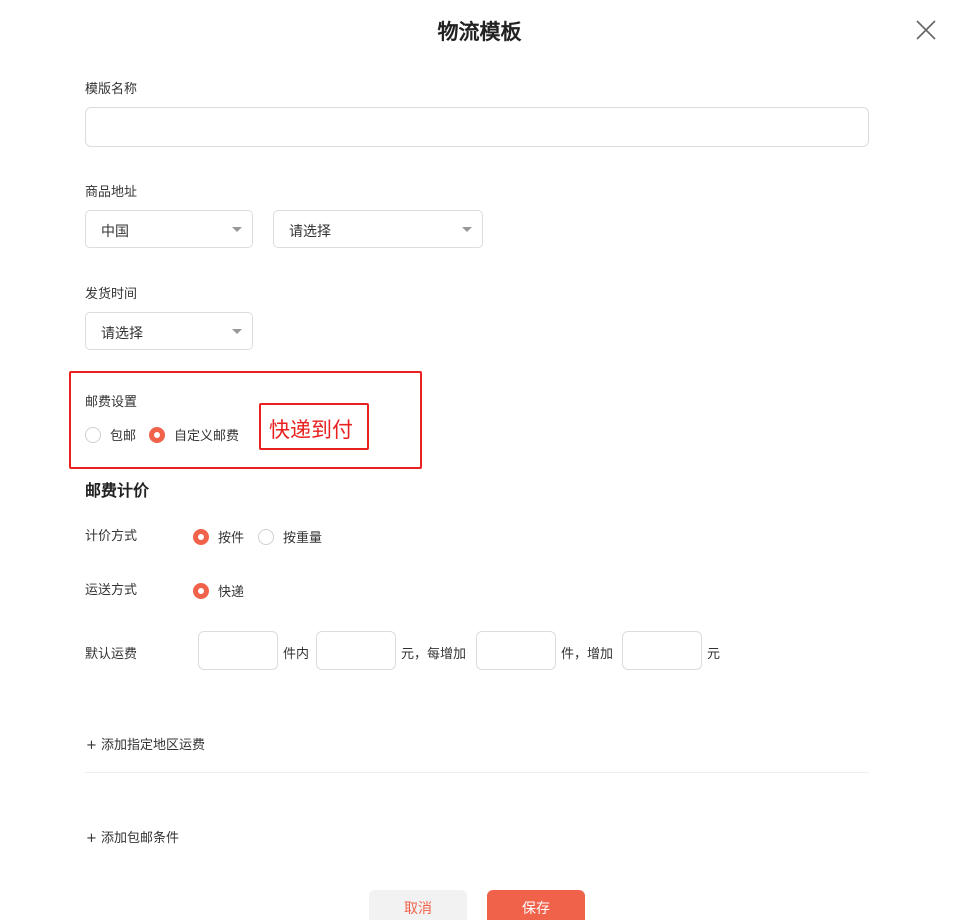 The image size is (959, 920). I want to click on region-select-value: 请选择, so click(310, 232).